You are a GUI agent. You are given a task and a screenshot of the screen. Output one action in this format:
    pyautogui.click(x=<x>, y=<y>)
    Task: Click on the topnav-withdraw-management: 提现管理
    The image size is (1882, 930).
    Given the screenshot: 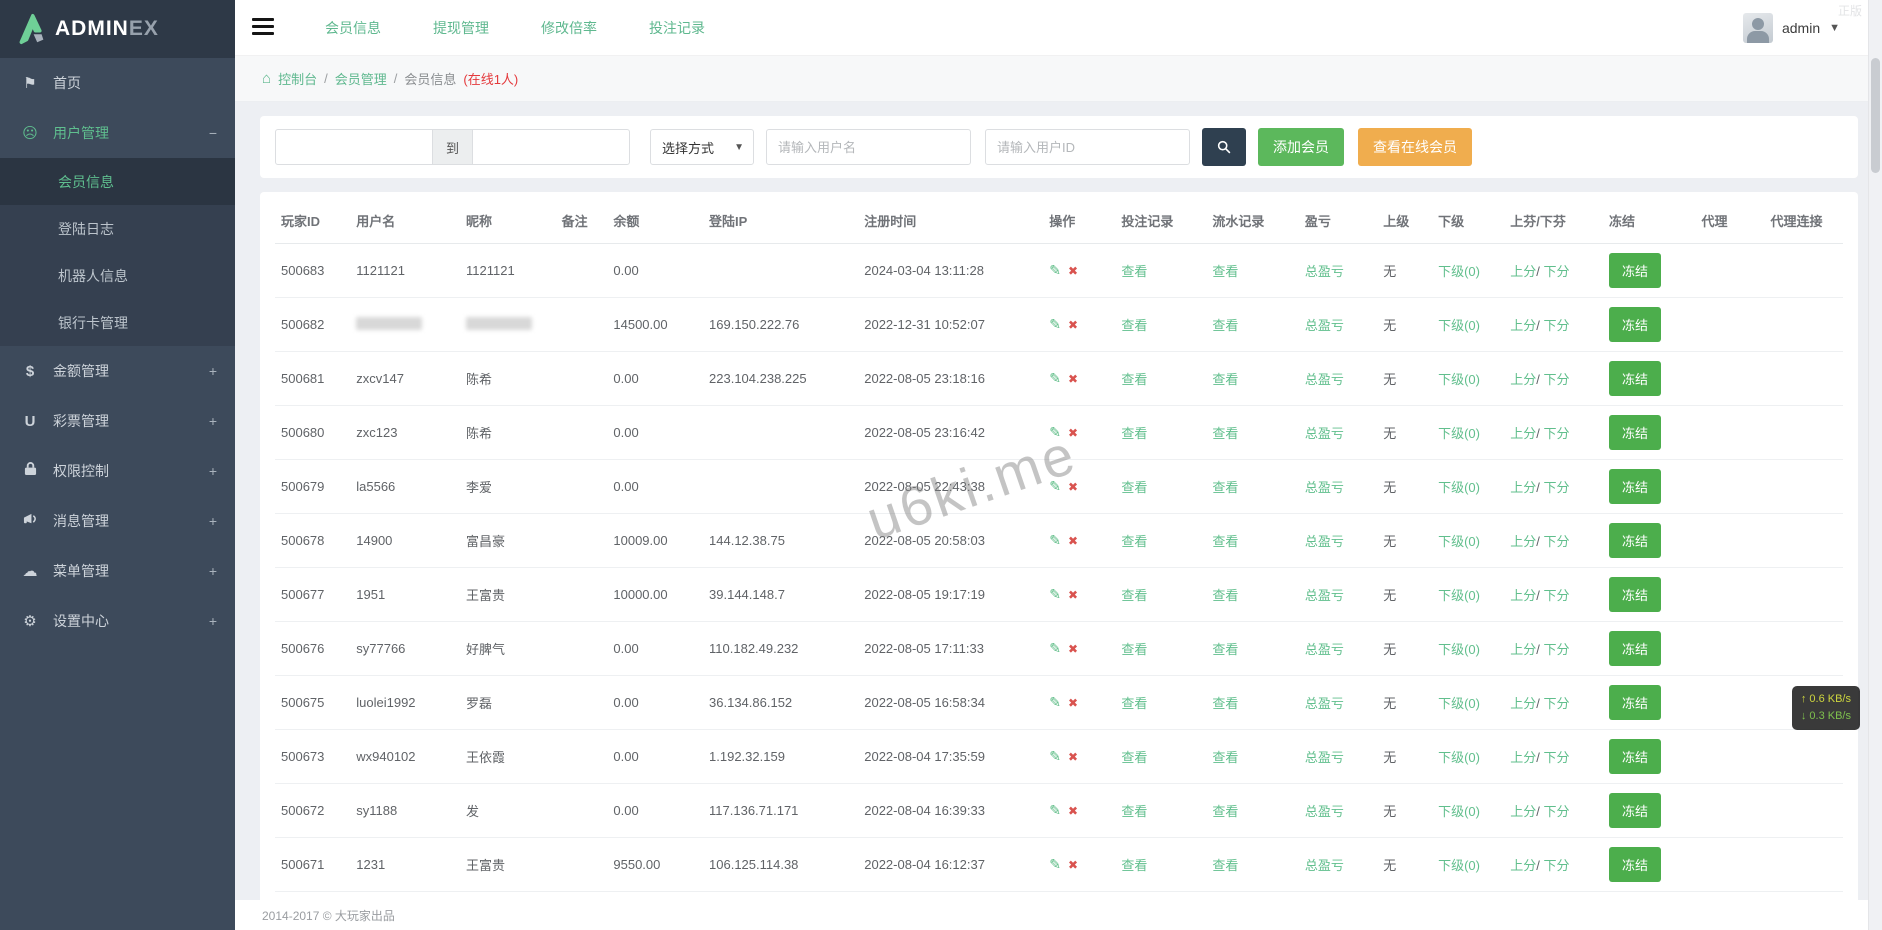 What is the action you would take?
    pyautogui.click(x=461, y=28)
    